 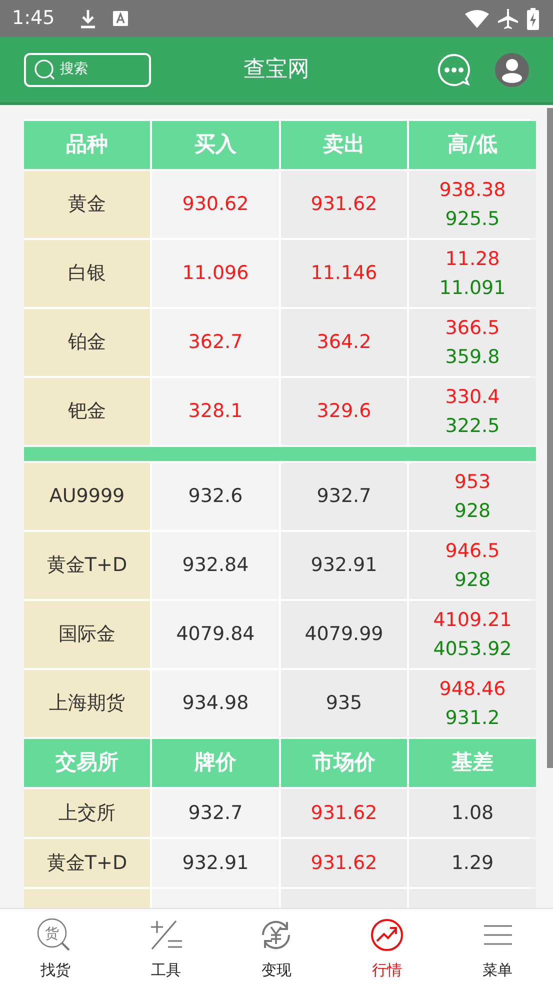 What do you see at coordinates (550, 438) in the screenshot?
I see `scrollbar` at bounding box center [550, 438].